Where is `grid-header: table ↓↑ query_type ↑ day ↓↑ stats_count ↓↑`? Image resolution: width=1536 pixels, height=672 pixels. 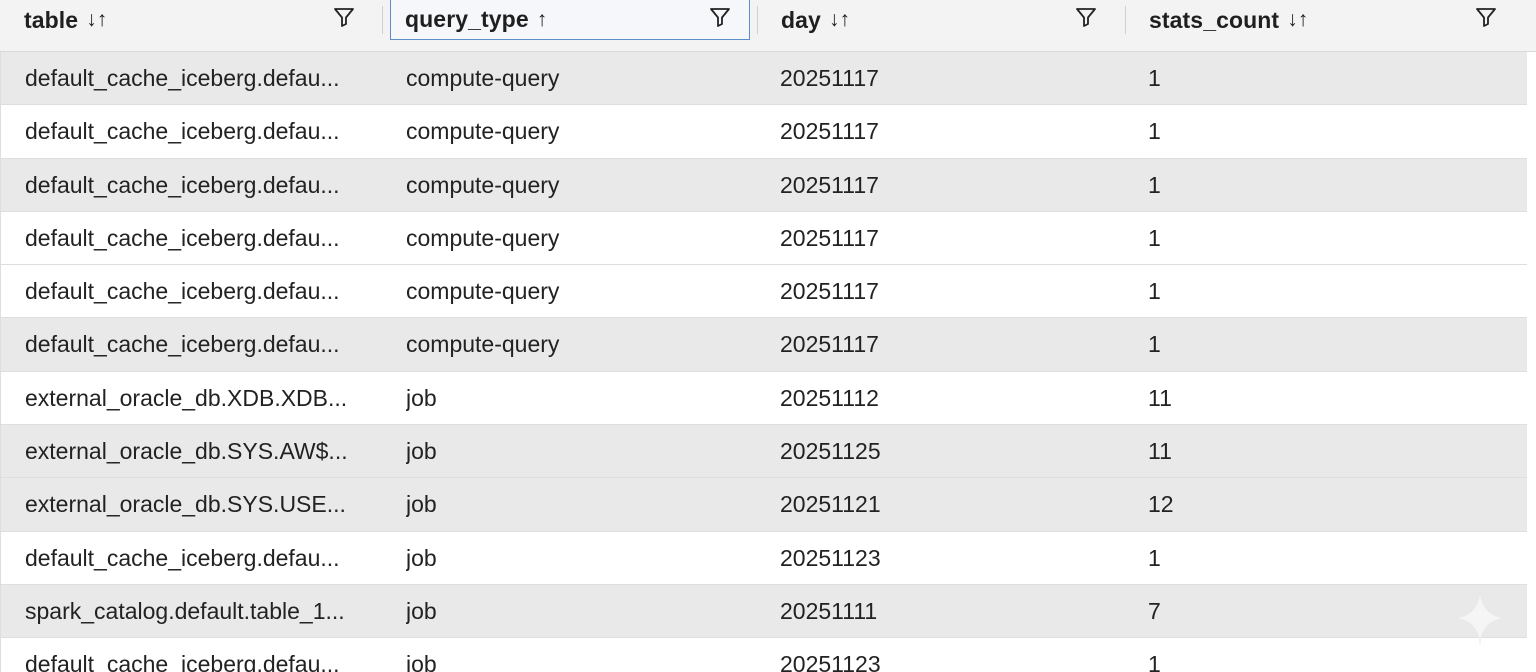 grid-header: table ↓↑ query_type ↑ day ↓↑ stats_count ↓↑ is located at coordinates (768, 26).